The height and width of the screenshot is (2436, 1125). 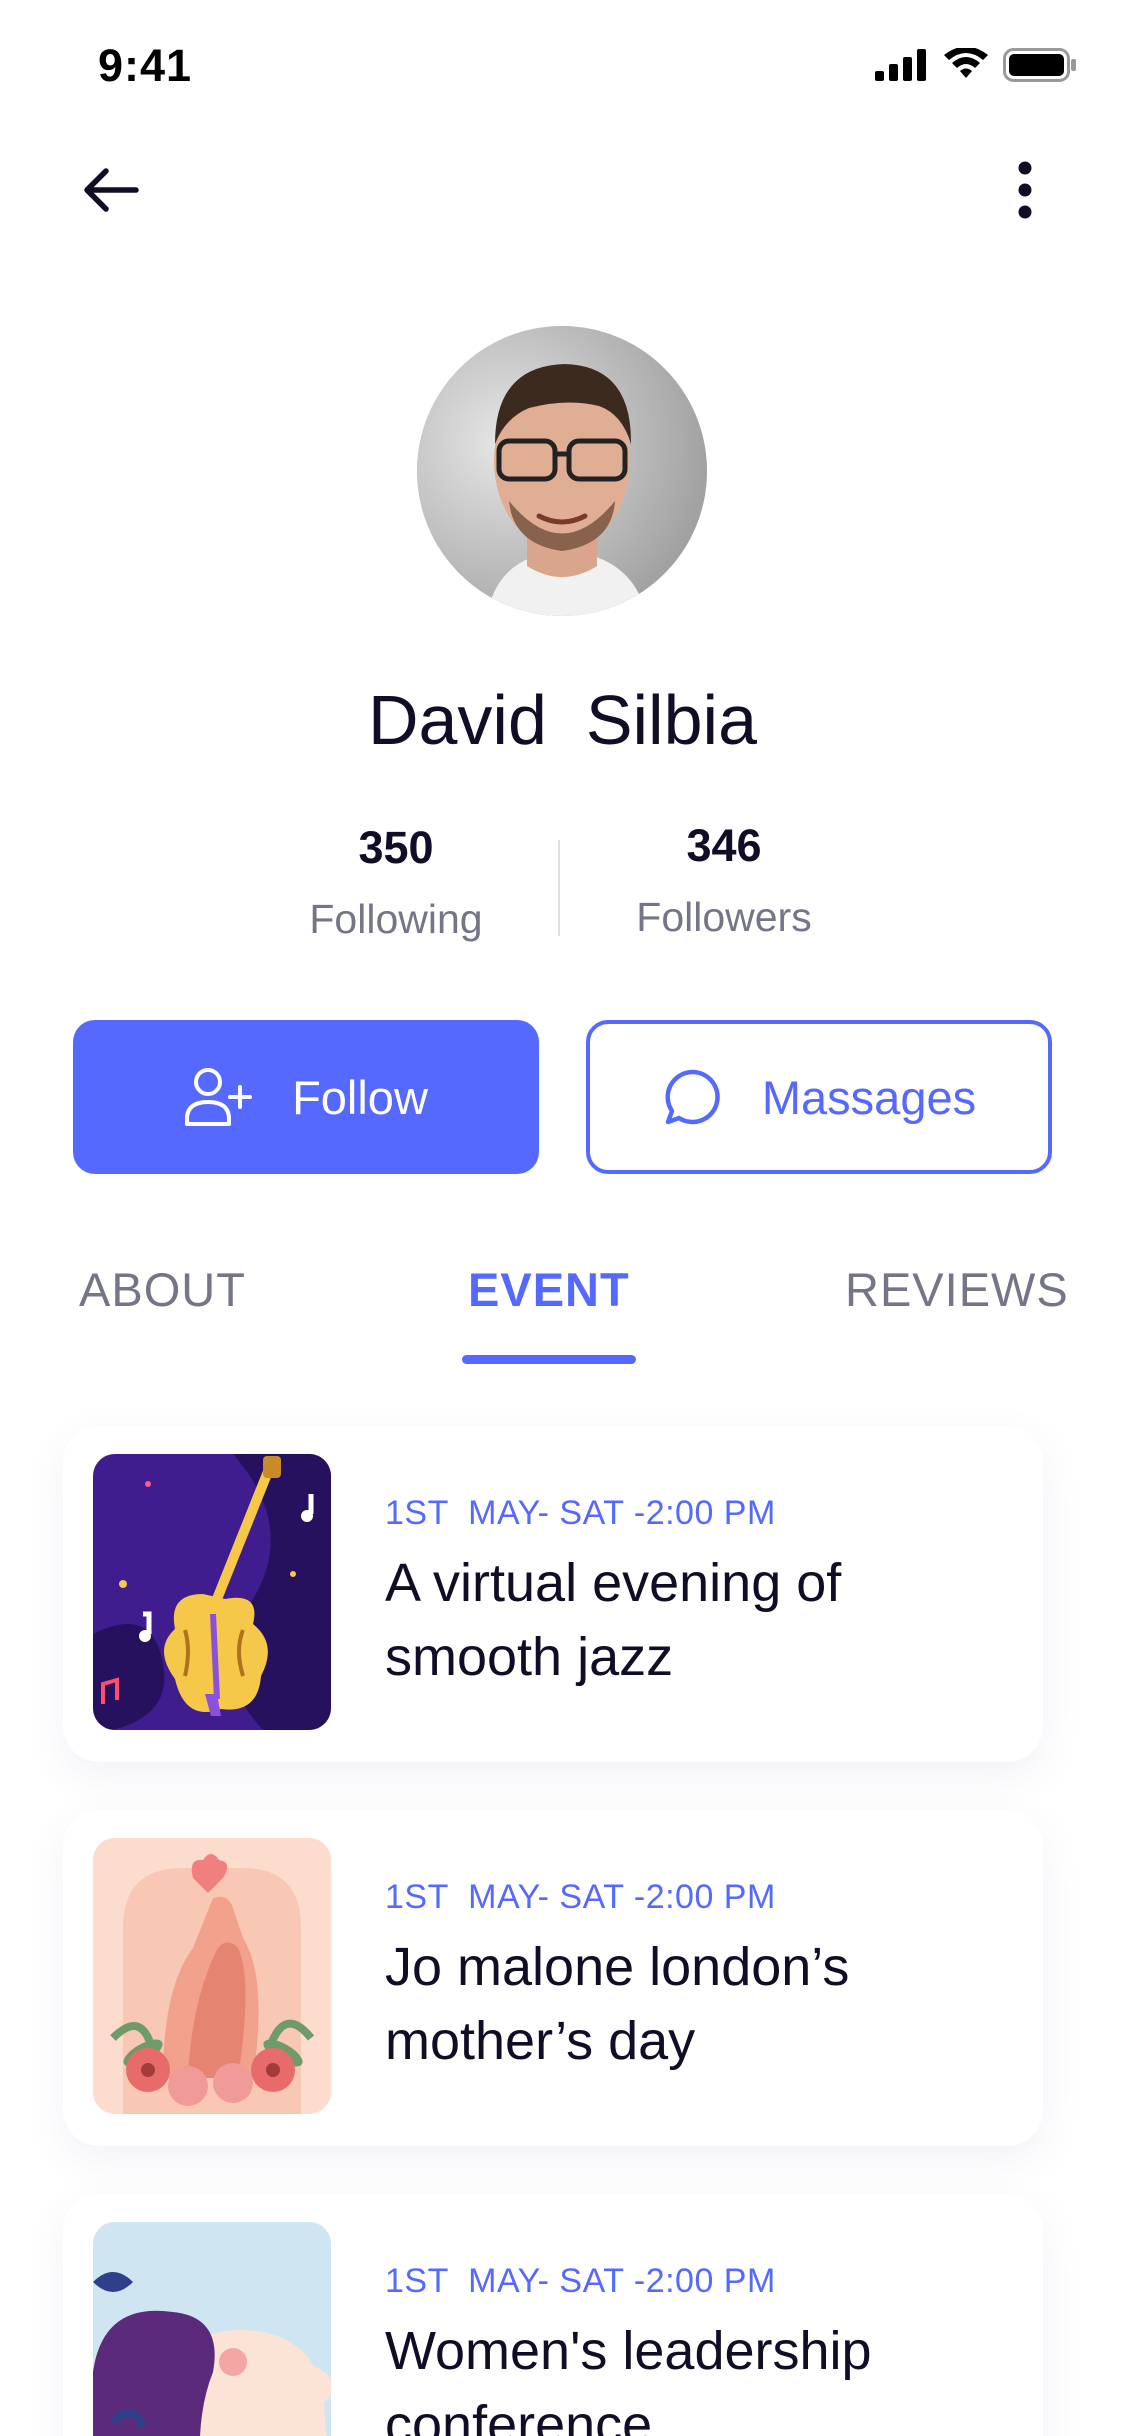 I want to click on event-title: Jo malone london’s mother’s day, so click(x=617, y=2004).